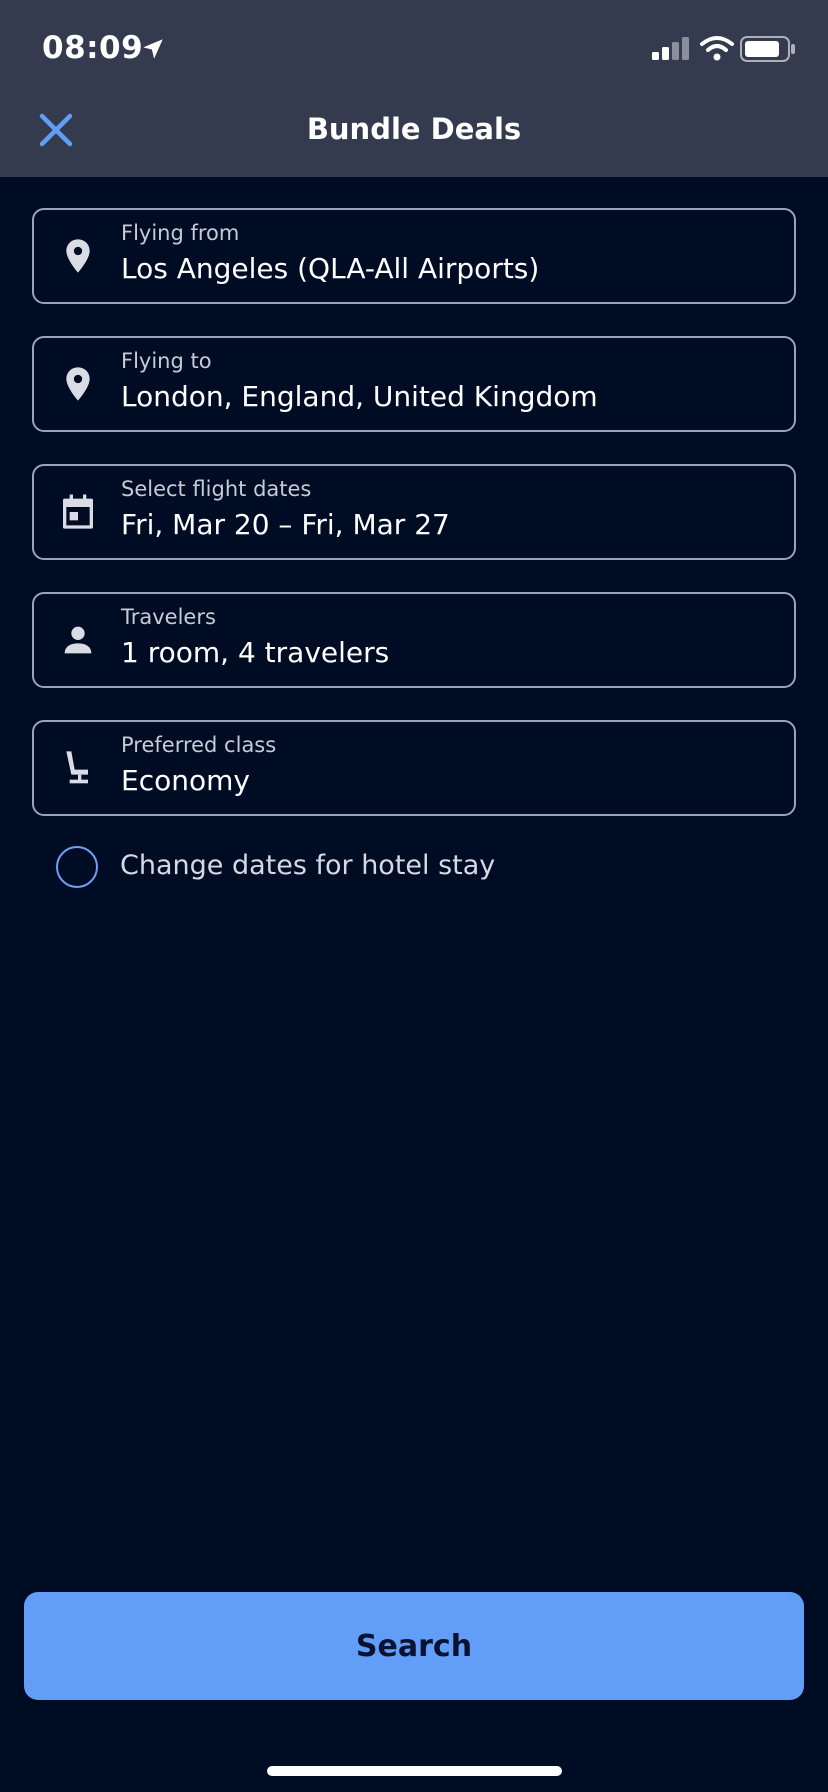 The height and width of the screenshot is (1792, 828). Describe the element at coordinates (166, 361) in the screenshot. I see `field-label: Flying to` at that location.